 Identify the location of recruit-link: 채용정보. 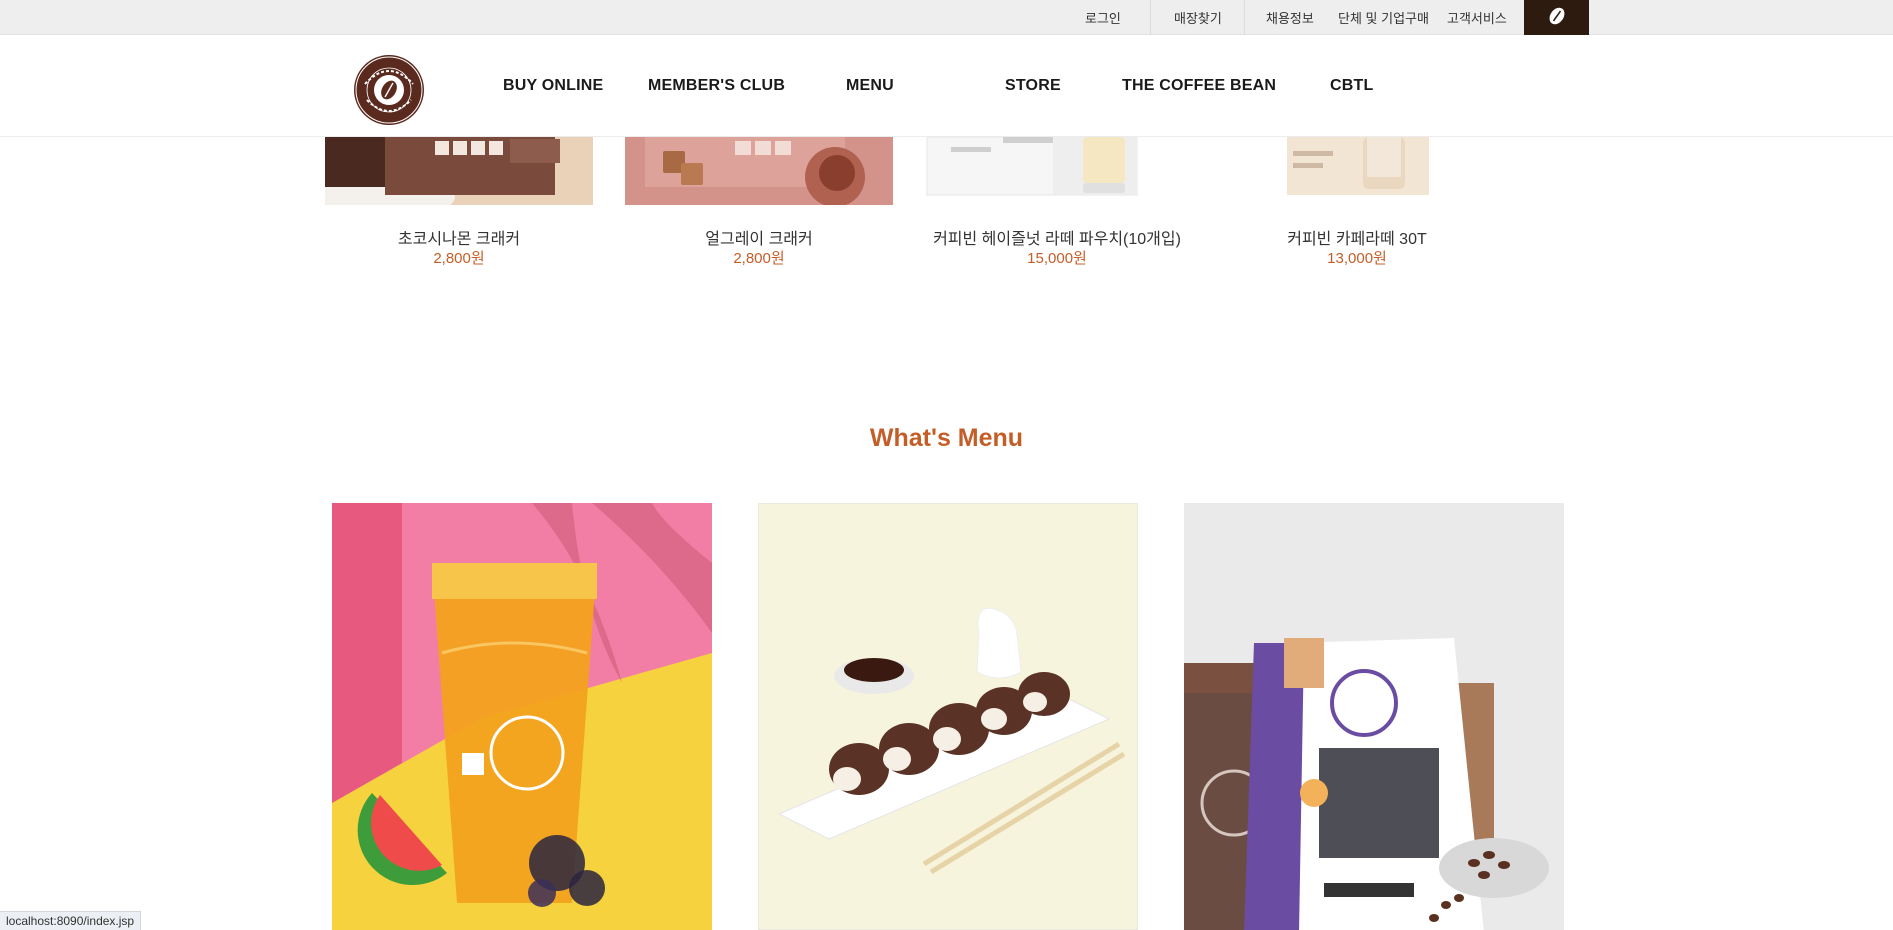
(1290, 17).